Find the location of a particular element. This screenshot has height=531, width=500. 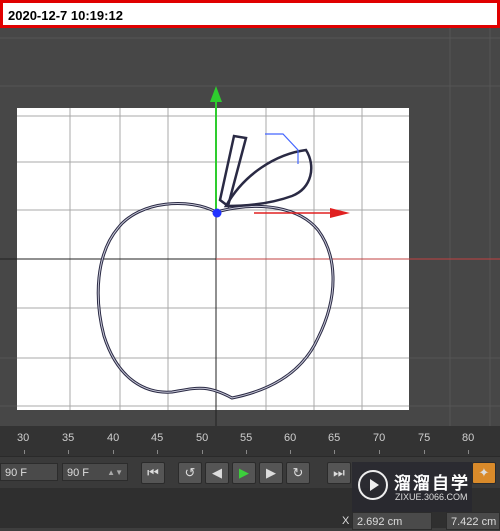

ruler-label: 30 is located at coordinates (23, 438).